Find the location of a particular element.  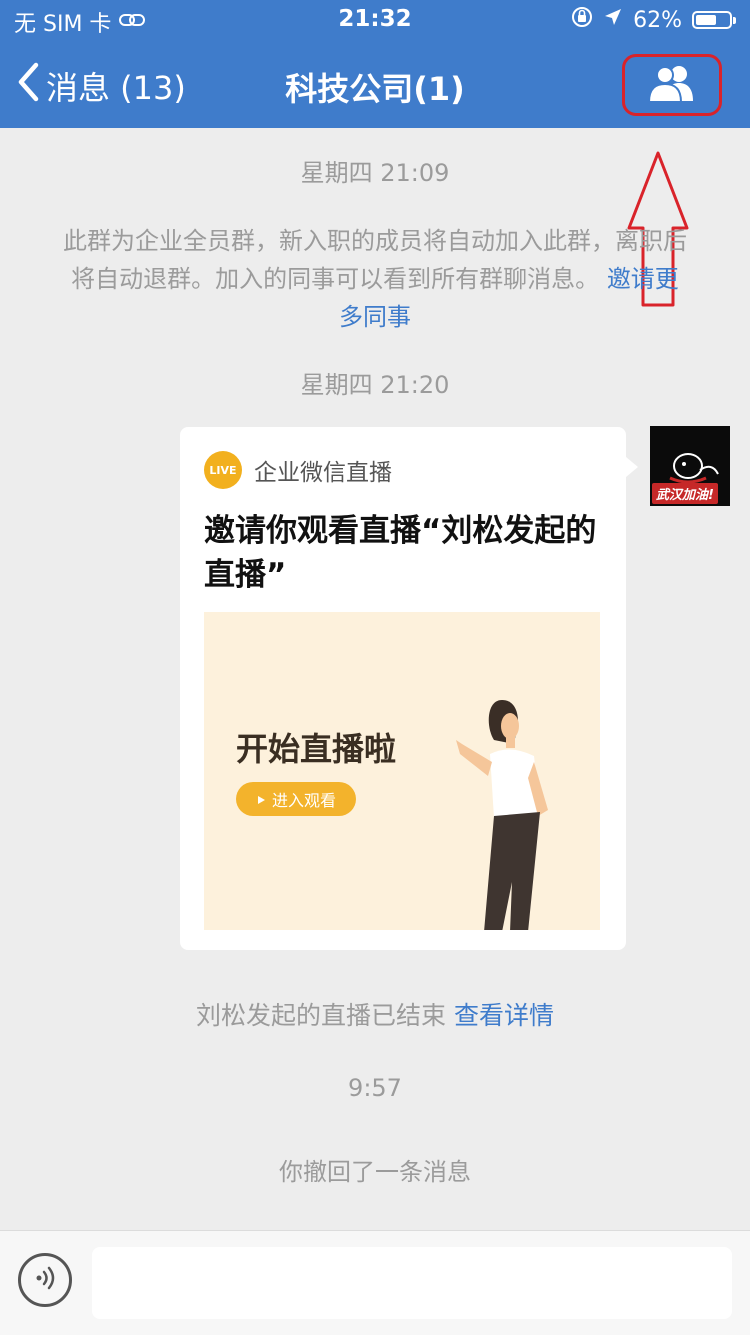

header-bar: 无 SIM 卡 21:32 62% 消息 (13) 科技公司(1) is located at coordinates (375, 64).